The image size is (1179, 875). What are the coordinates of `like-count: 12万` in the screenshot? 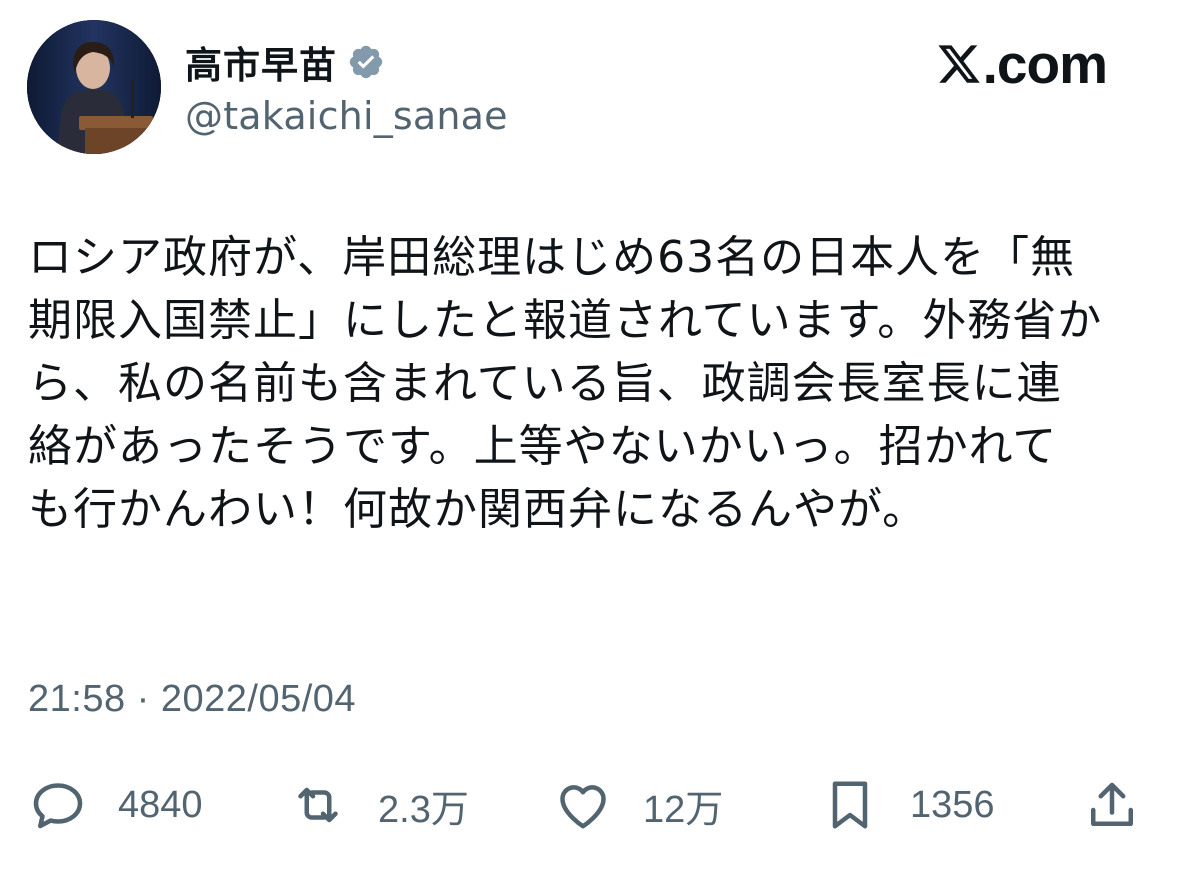 It's located at (683, 809).